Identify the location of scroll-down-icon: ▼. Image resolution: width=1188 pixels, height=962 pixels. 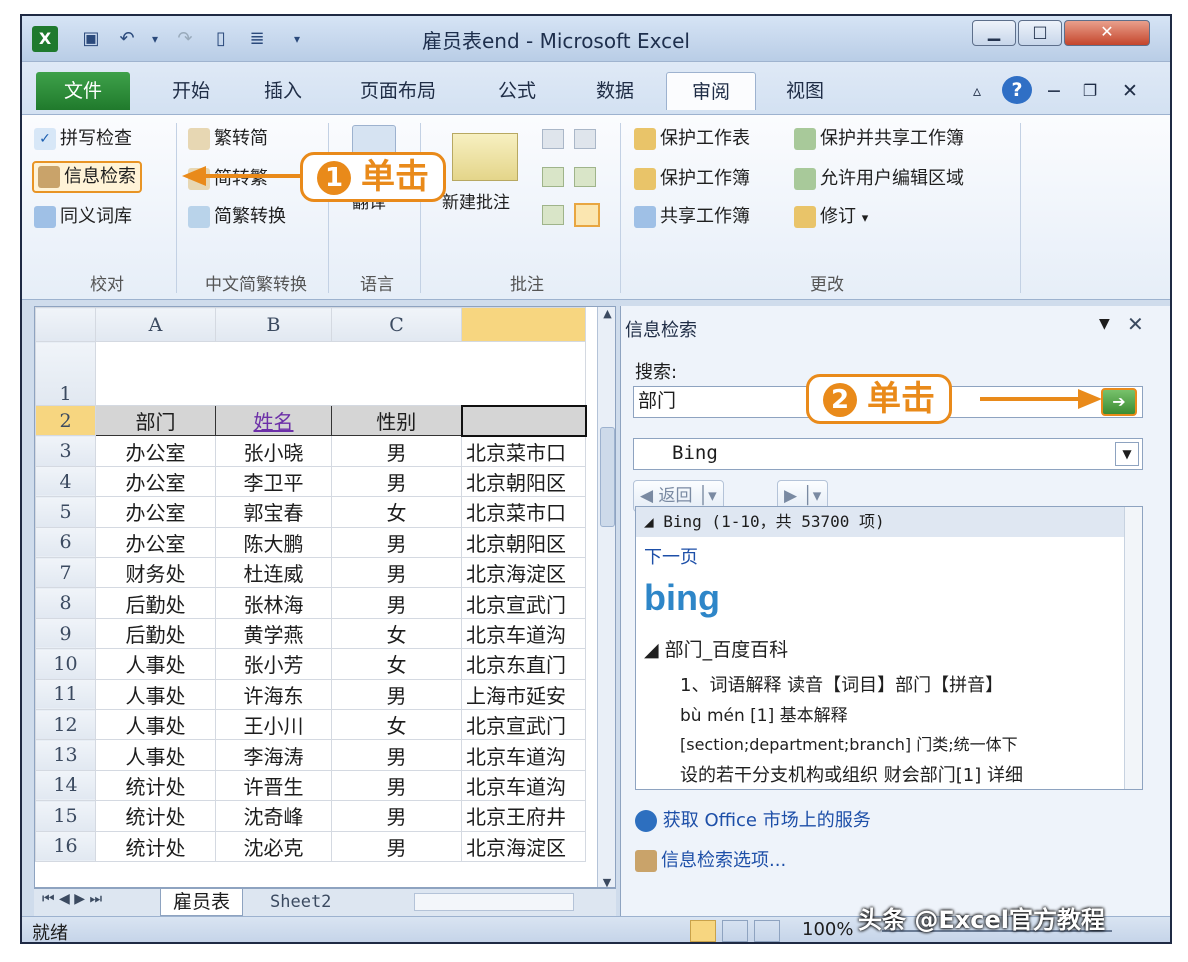
(606, 881).